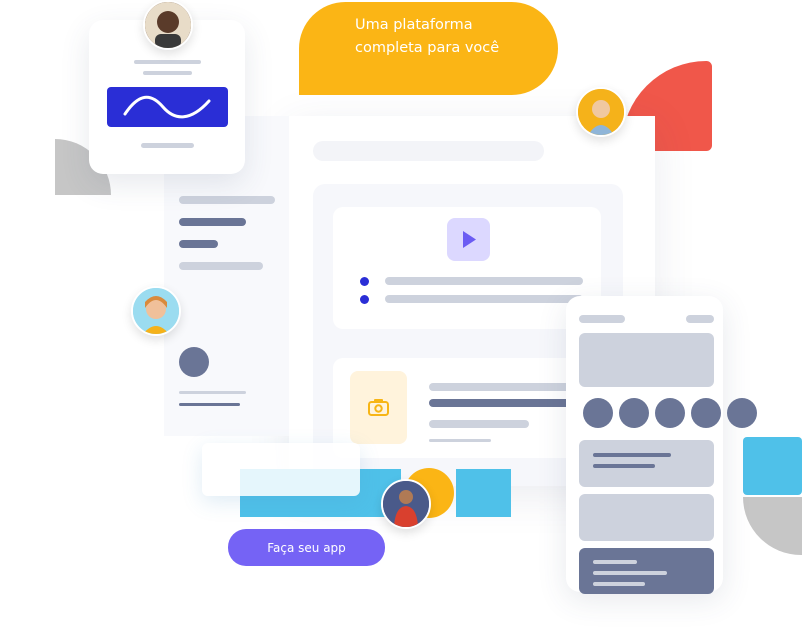 The height and width of the screenshot is (628, 802). I want to click on wave-banner, so click(167, 107).